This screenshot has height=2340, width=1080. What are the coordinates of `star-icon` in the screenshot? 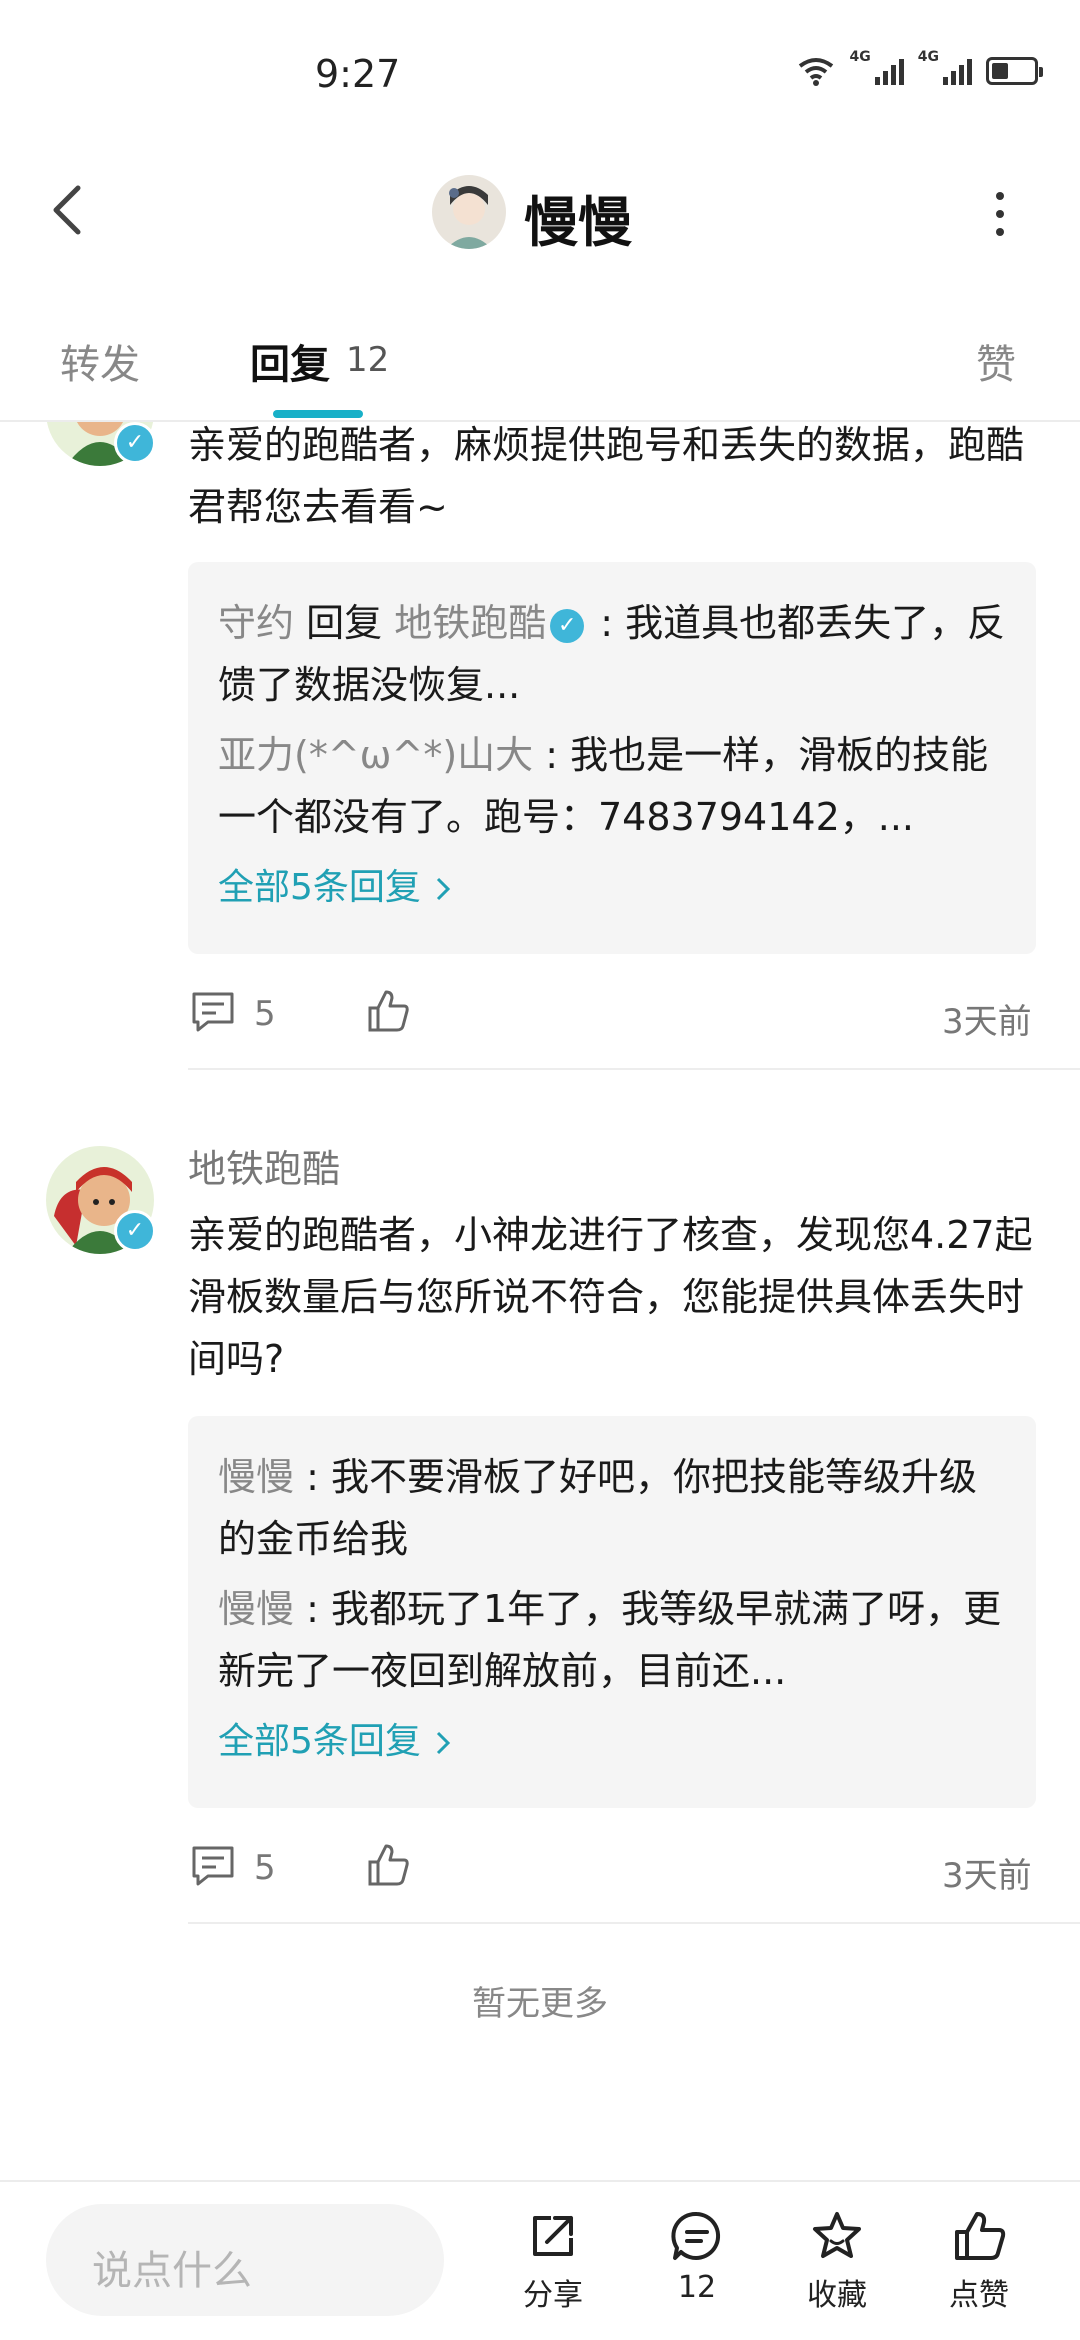 It's located at (837, 2235).